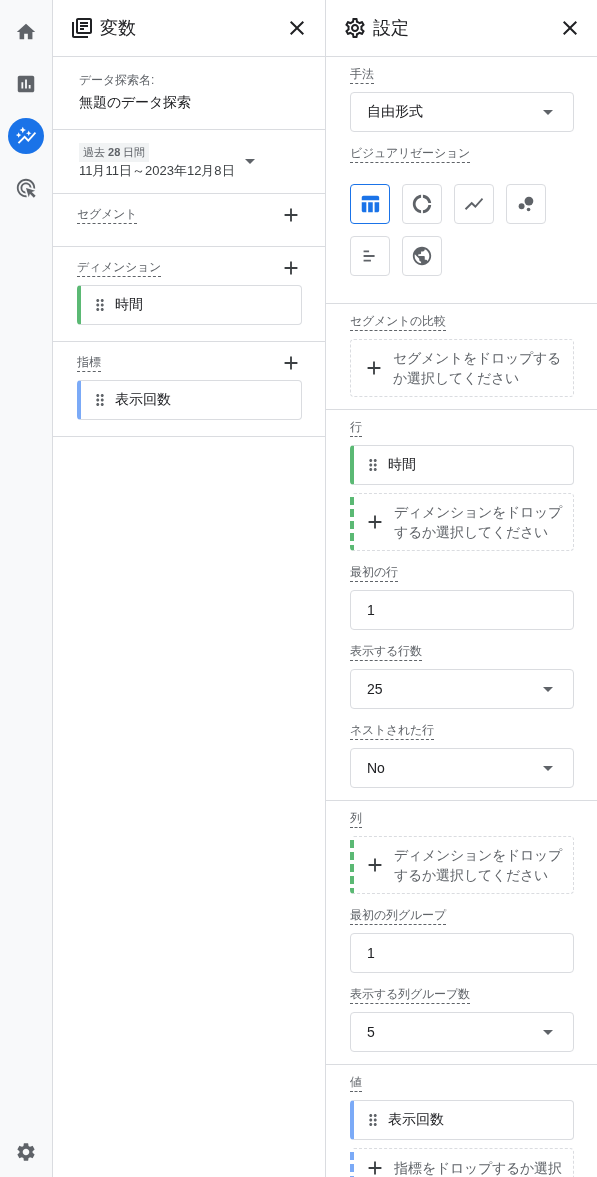 This screenshot has height=1177, width=597. What do you see at coordinates (82, 28) in the screenshot?
I see `document-list-icon` at bounding box center [82, 28].